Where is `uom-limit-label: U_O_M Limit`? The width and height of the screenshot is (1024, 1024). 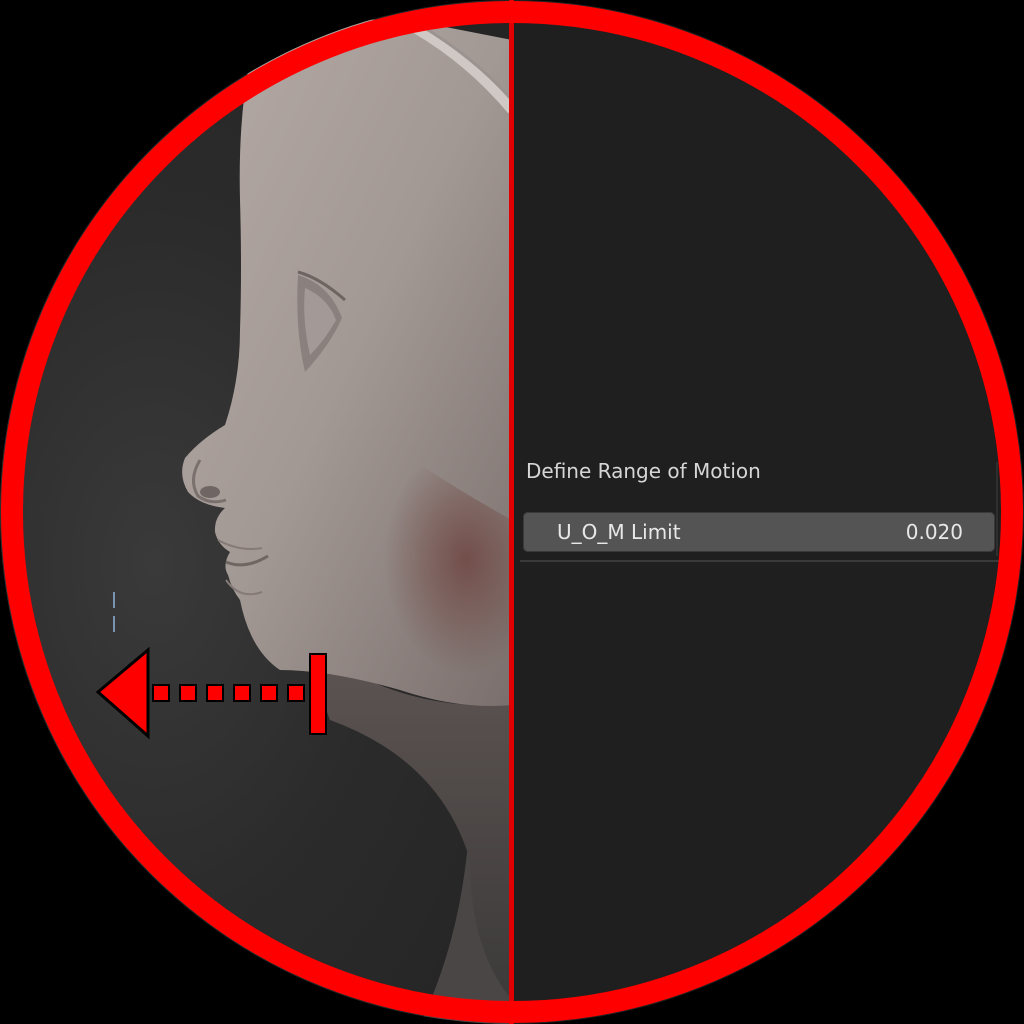
uom-limit-label: U_O_M Limit is located at coordinates (619, 532).